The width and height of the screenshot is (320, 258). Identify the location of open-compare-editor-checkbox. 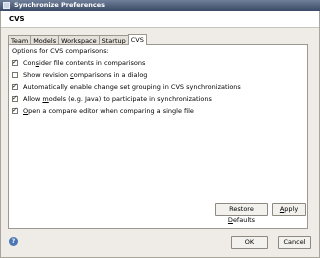
(15, 110).